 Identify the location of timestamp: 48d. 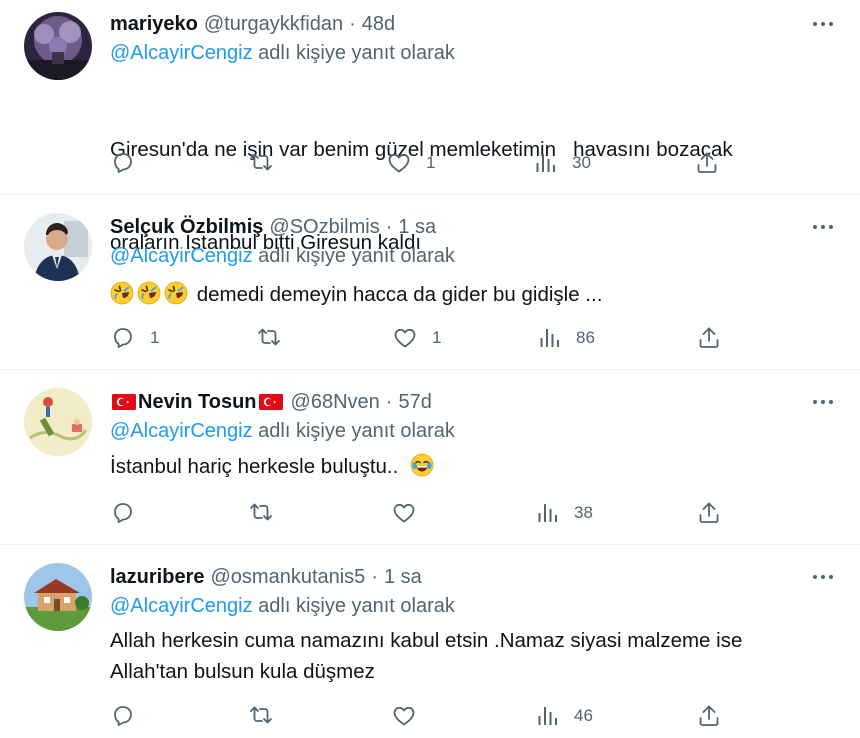
(378, 24).